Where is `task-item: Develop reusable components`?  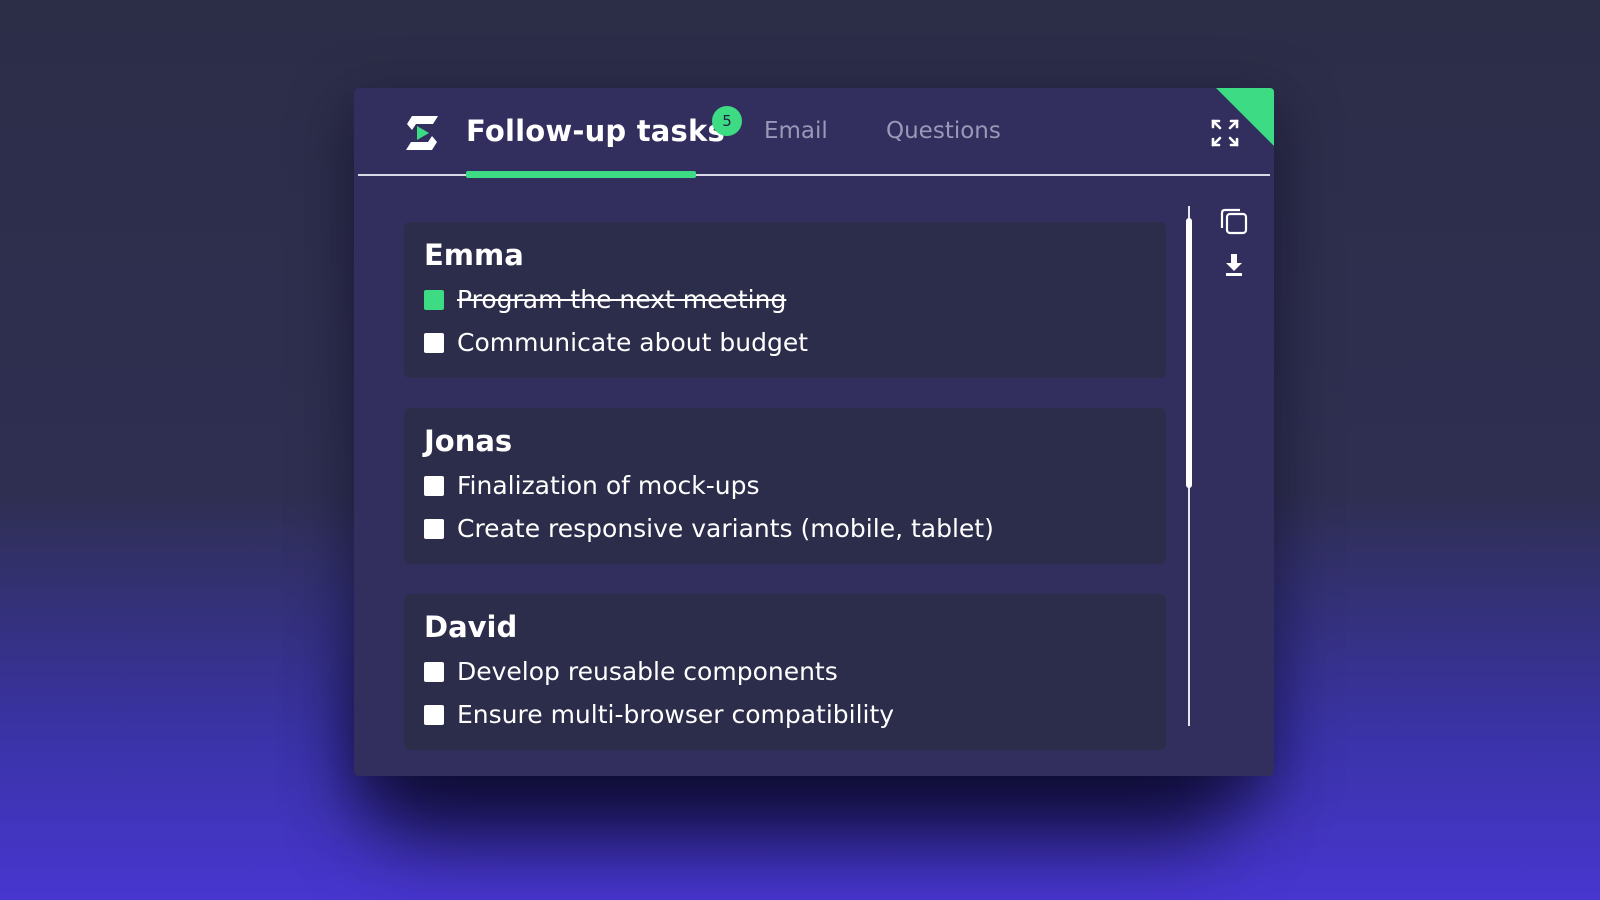 task-item: Develop reusable components is located at coordinates (785, 671).